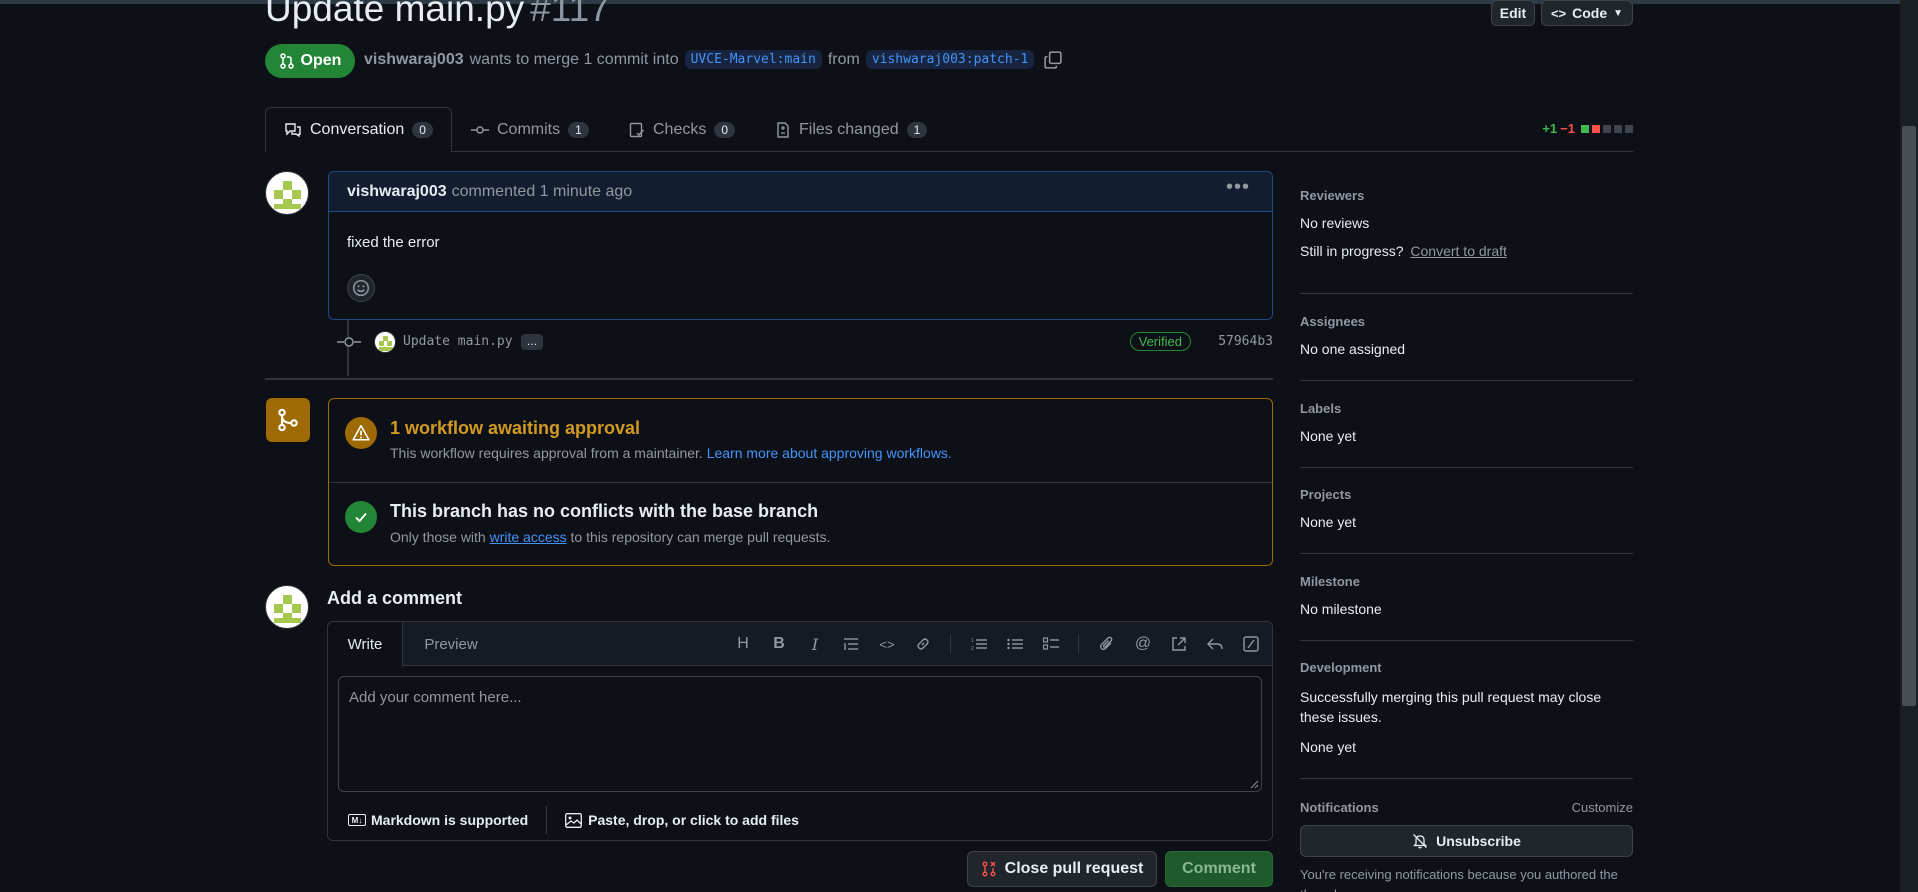 This screenshot has height=892, width=1918. Describe the element at coordinates (1466, 494) in the screenshot. I see `projects-heading: Projects` at that location.